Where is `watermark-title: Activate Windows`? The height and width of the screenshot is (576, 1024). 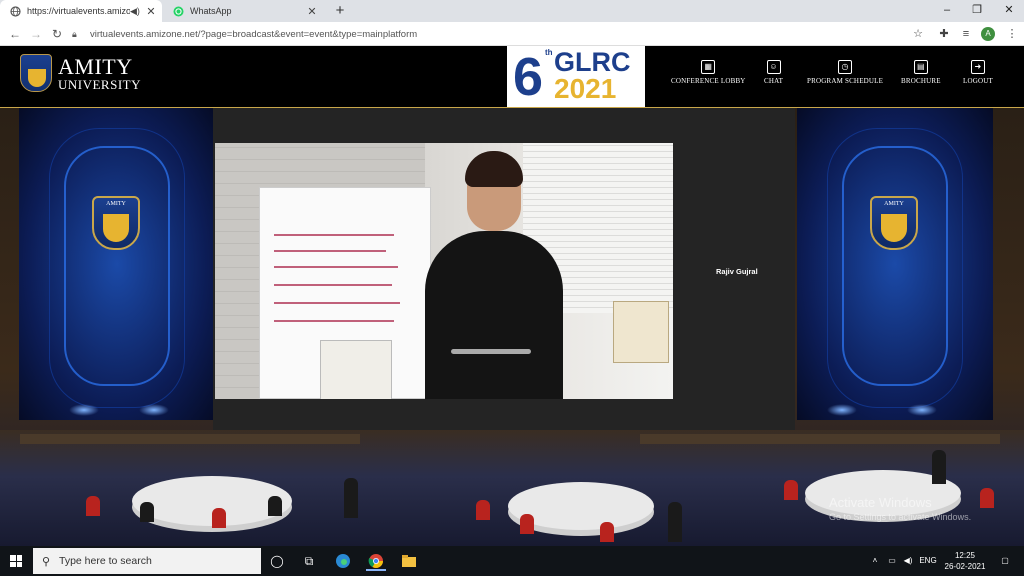
watermark-title: Activate Windows is located at coordinates (880, 502).